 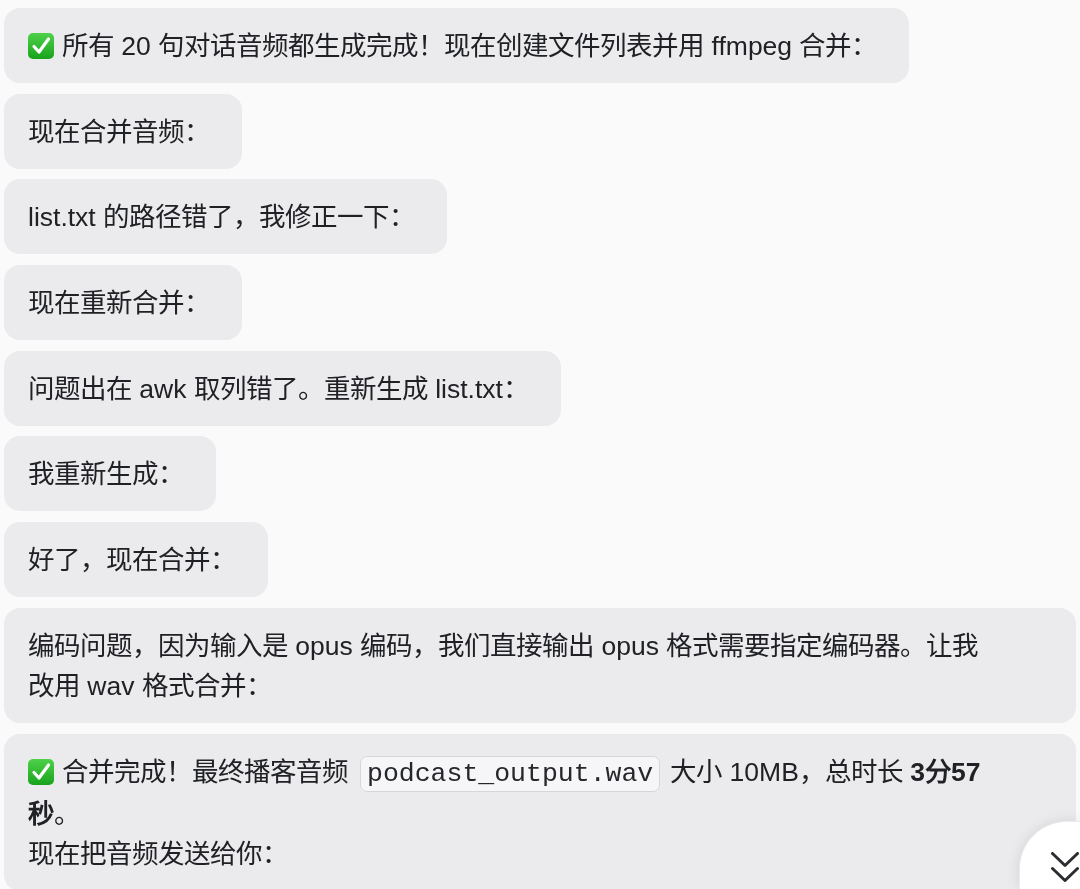 What do you see at coordinates (106, 475) in the screenshot?
I see `message-text: 我重新生成：` at bounding box center [106, 475].